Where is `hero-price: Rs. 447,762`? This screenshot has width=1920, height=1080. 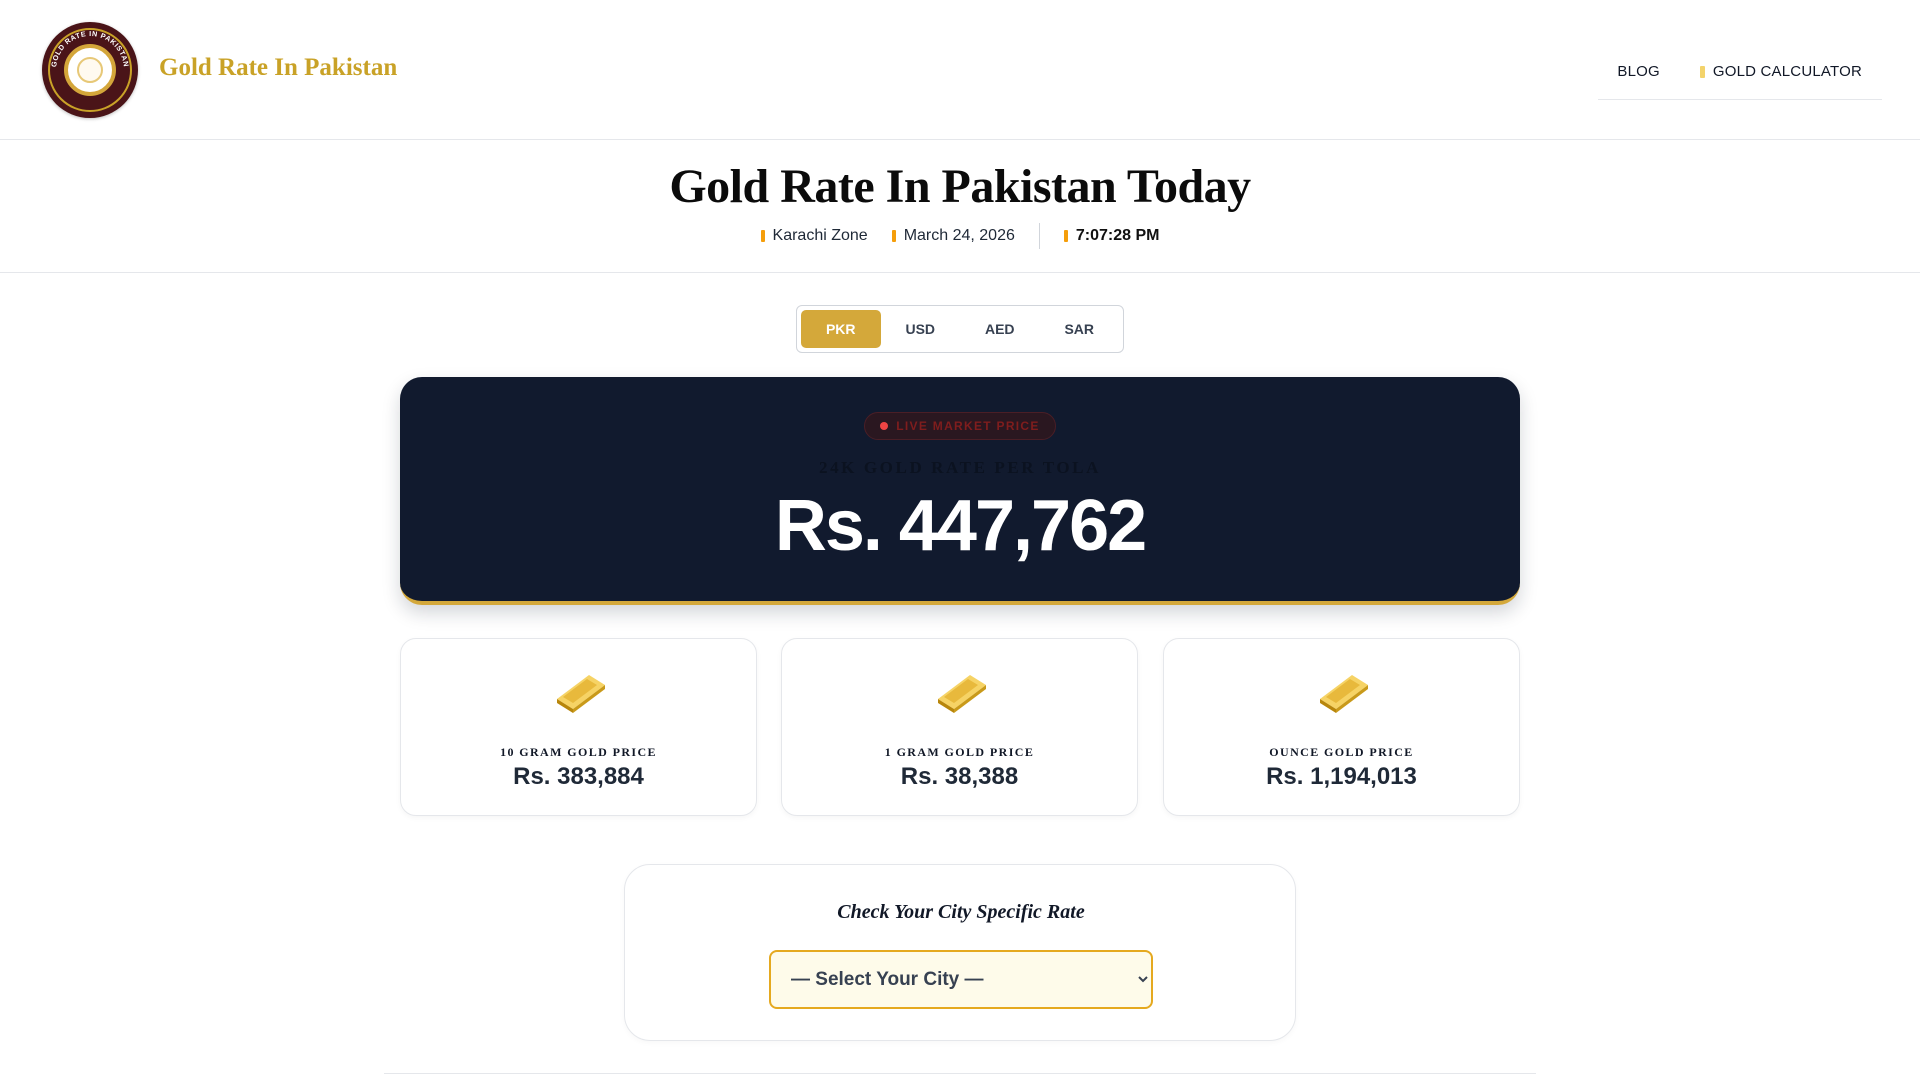
hero-price: Rs. 447,762 is located at coordinates (960, 526).